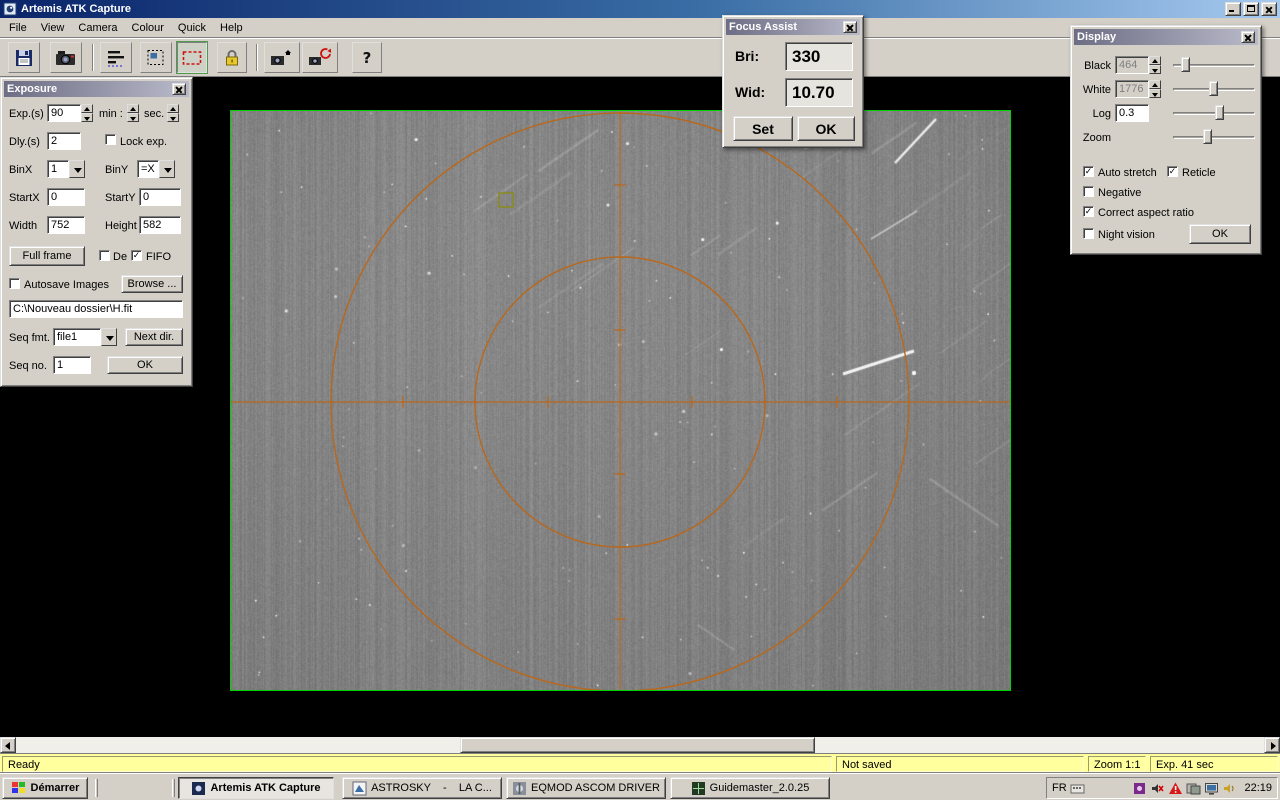 The image size is (1280, 800). Describe the element at coordinates (96, 89) in the screenshot. I see `exposure-panel-titlebar: Exposure` at that location.